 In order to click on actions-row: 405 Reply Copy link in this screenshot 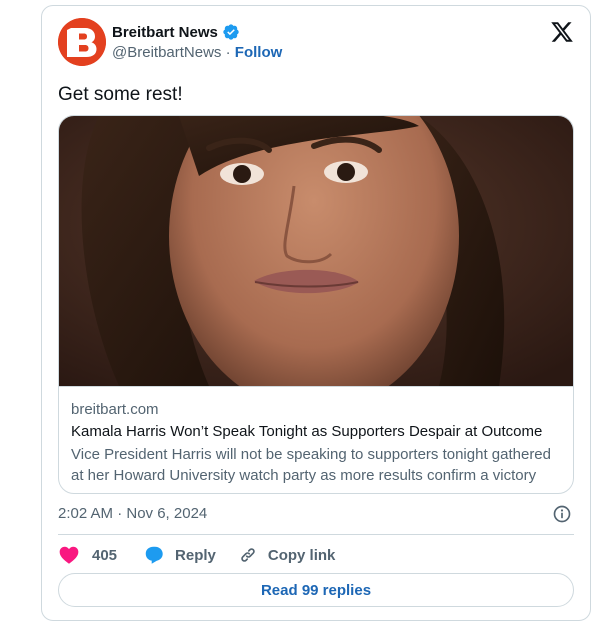, I will do `click(196, 555)`.